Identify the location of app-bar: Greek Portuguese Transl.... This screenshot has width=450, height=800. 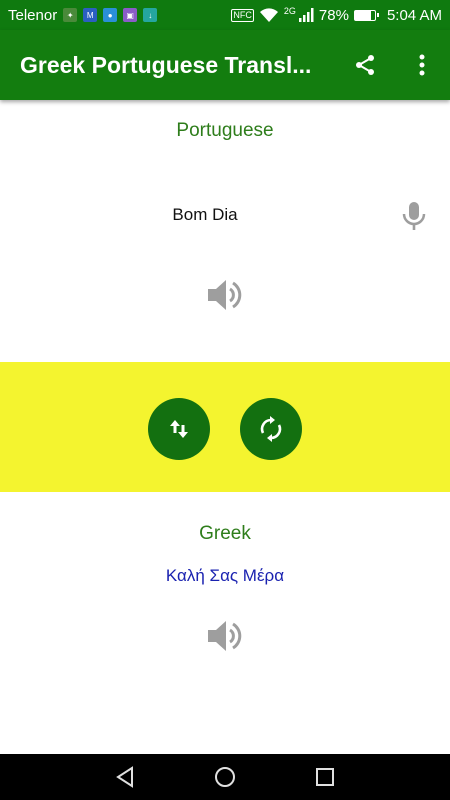
(225, 65).